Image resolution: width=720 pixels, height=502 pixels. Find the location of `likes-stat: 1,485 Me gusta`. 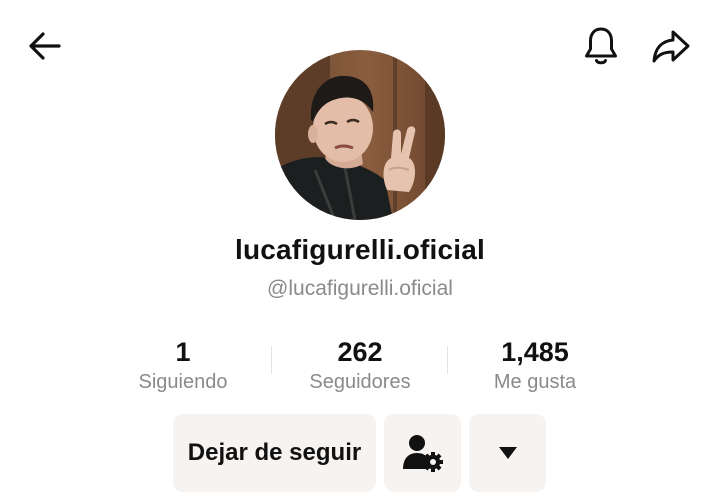

likes-stat: 1,485 Me gusta is located at coordinates (535, 366).